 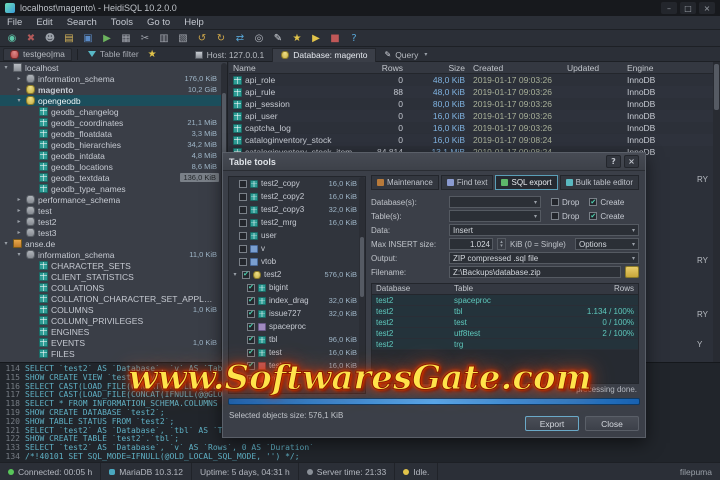 I want to click on tree-item-magento: ▸ magento 10,2 GiB, so click(x=113, y=89).